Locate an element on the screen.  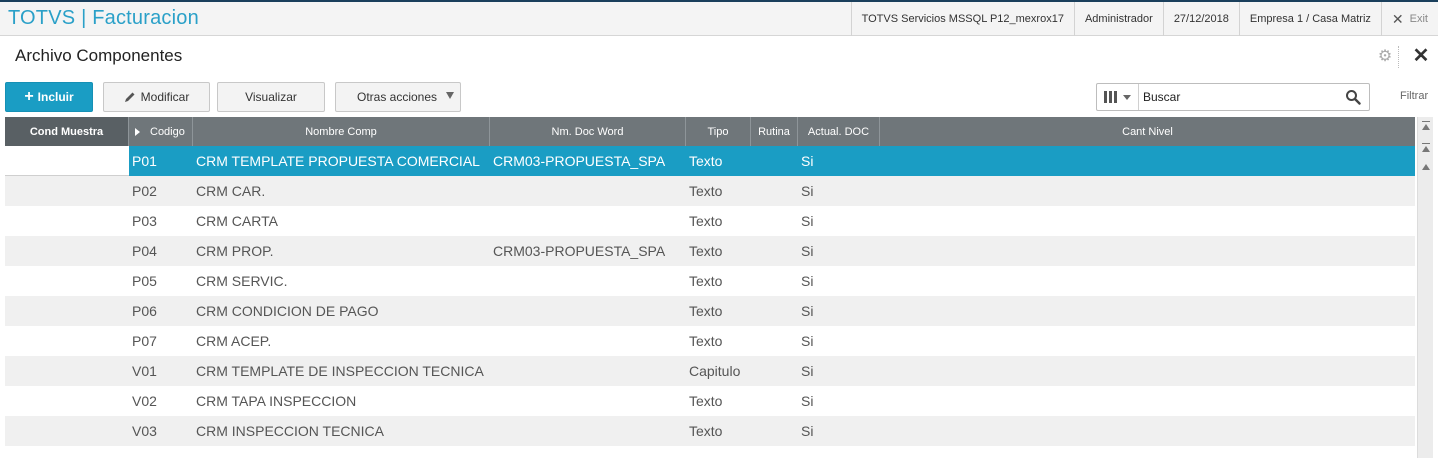
filtrar-link: Filtrar is located at coordinates (1414, 96).